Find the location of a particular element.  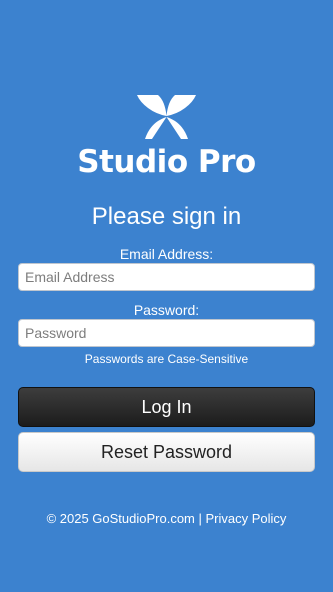

footer: © 2025 GoStudioPro.com | Privacy Policy is located at coordinates (166, 519).